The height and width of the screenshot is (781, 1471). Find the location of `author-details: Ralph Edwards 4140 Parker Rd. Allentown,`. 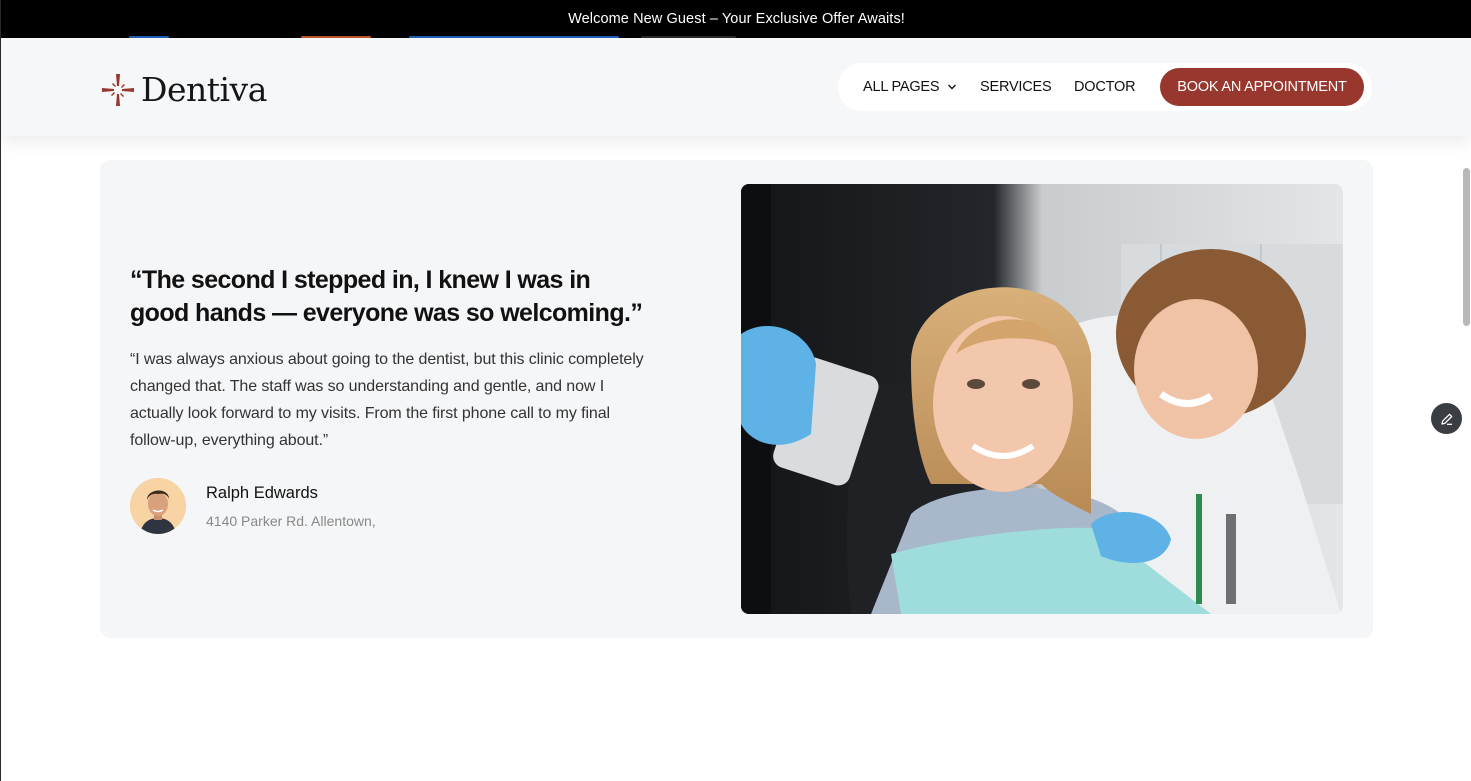

author-details: Ralph Edwards 4140 Parker Rd. Allentown, is located at coordinates (291, 506).